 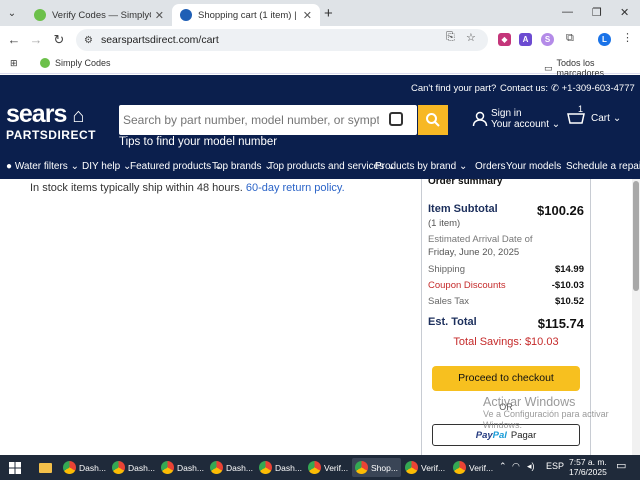 I want to click on page-scrollbar, so click(x=636, y=317).